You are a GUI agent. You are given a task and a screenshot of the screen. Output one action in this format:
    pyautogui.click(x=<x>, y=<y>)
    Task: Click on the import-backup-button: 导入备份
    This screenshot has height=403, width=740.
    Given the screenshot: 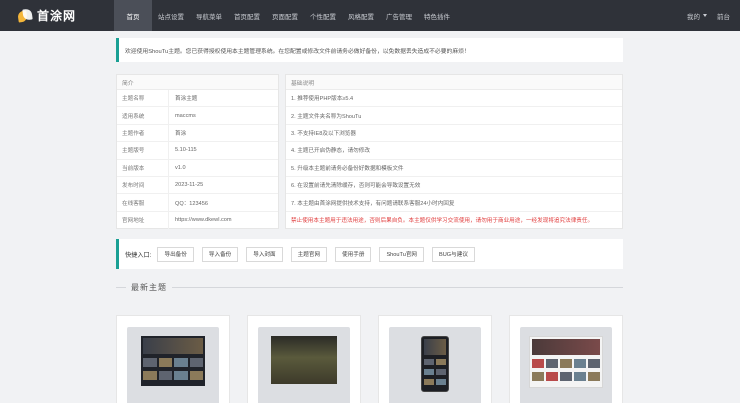 What is the action you would take?
    pyautogui.click(x=220, y=254)
    